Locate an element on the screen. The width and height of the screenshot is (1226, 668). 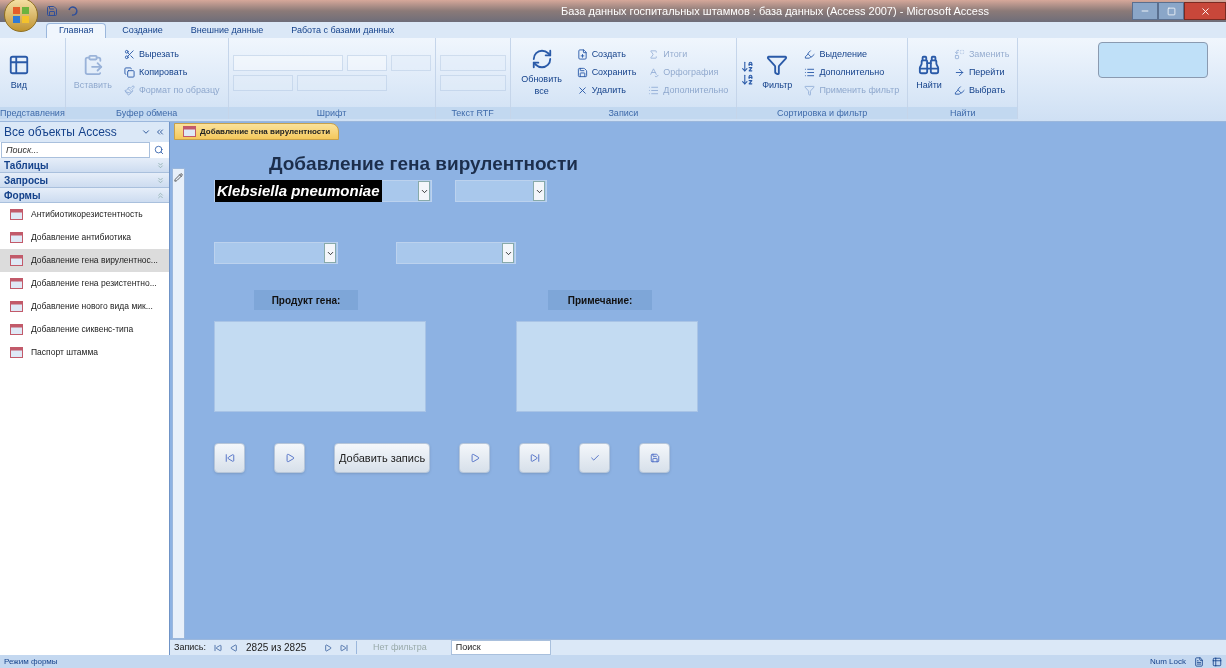
nav-item: Добавление антибиотика is located at coordinates (81, 237).